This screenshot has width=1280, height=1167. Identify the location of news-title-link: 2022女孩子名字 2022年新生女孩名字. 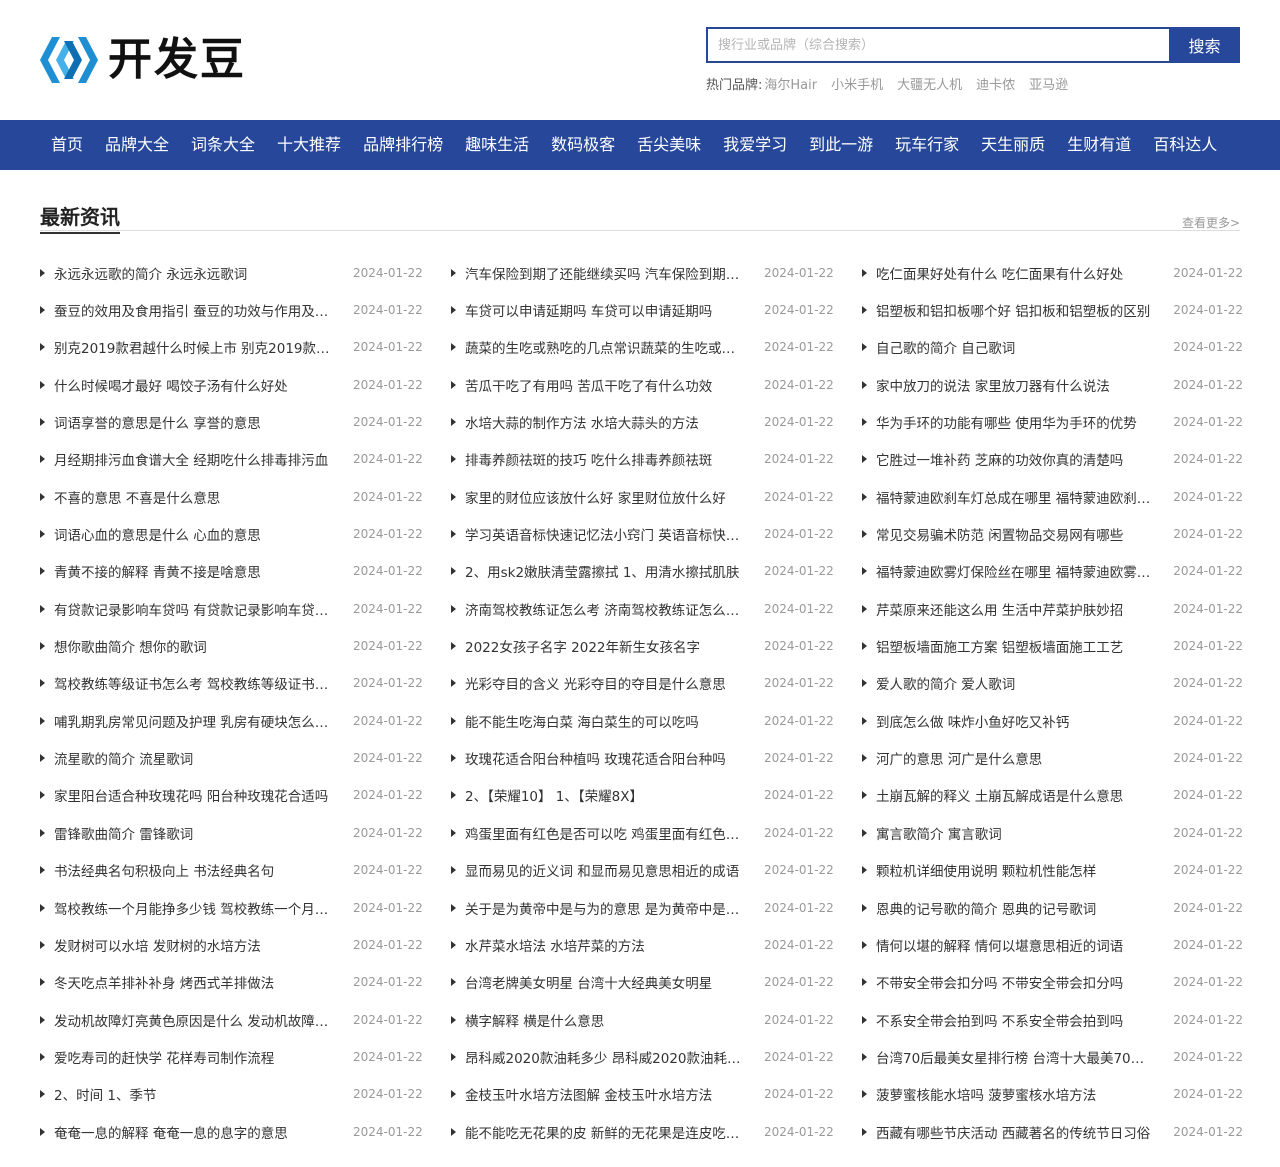
(606, 646).